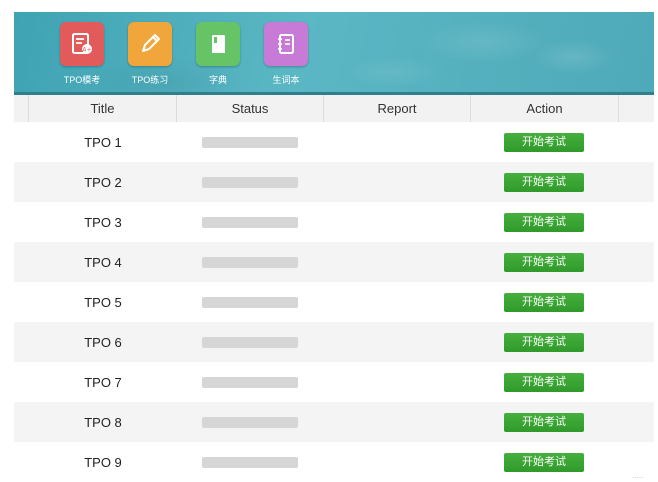  What do you see at coordinates (218, 44) in the screenshot?
I see `dictionary-icon` at bounding box center [218, 44].